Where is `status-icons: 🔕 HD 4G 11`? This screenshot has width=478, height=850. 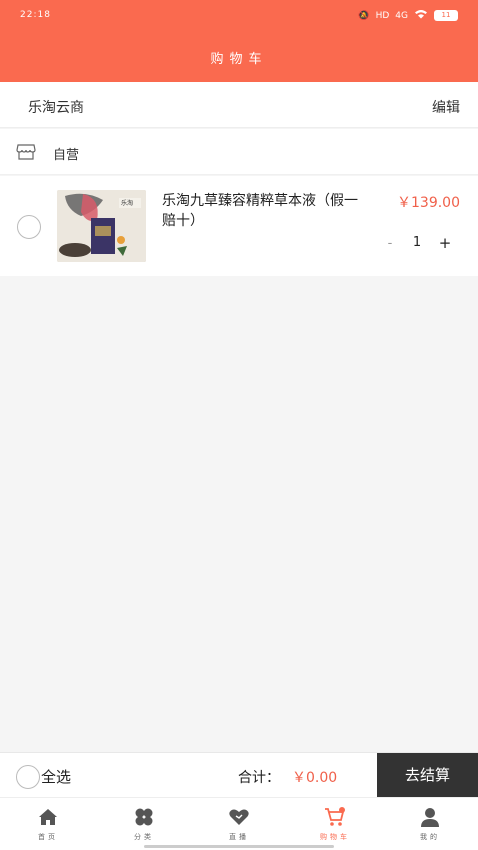 status-icons: 🔕 HD 4G 11 is located at coordinates (408, 15).